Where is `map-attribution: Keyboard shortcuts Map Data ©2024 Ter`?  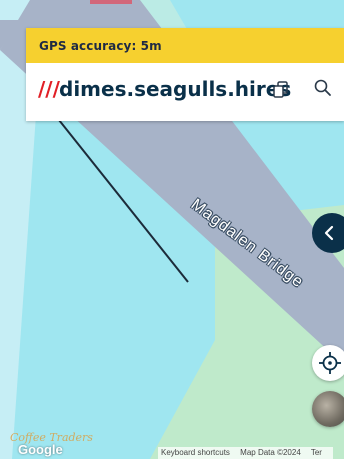
map-attribution: Keyboard shortcuts Map Data ©2024 Ter is located at coordinates (245, 453).